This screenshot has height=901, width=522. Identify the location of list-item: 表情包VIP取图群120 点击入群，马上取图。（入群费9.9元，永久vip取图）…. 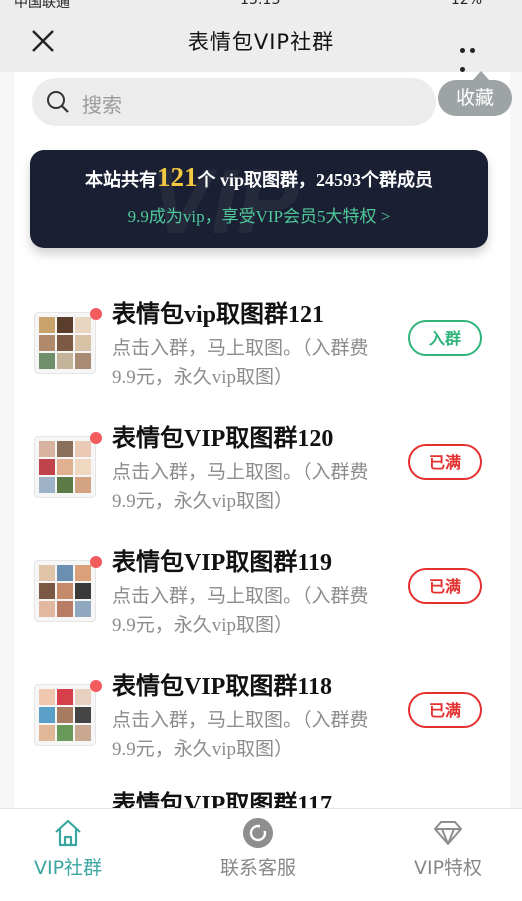
(262, 474).